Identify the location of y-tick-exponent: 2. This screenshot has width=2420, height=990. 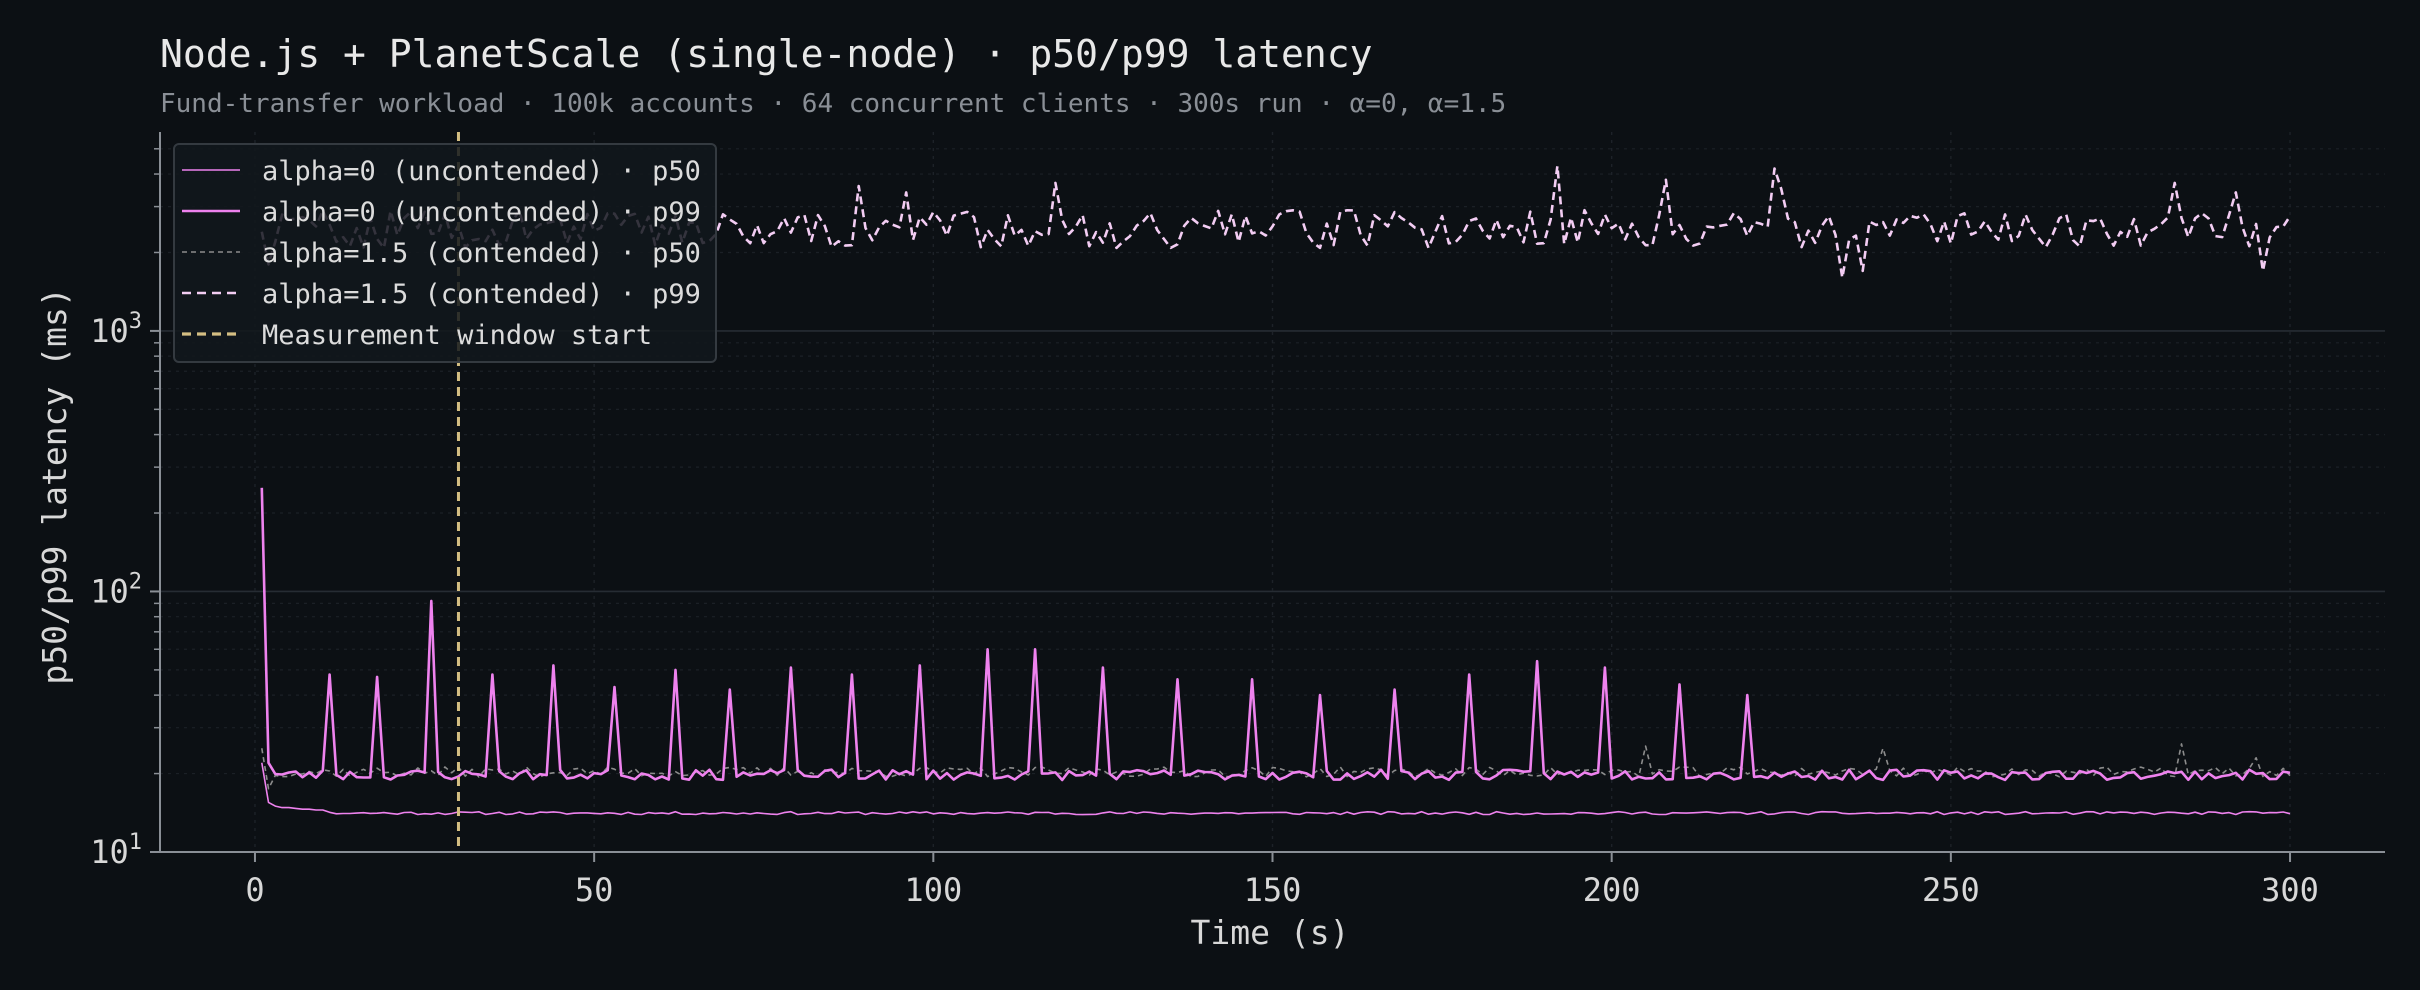
(135, 581).